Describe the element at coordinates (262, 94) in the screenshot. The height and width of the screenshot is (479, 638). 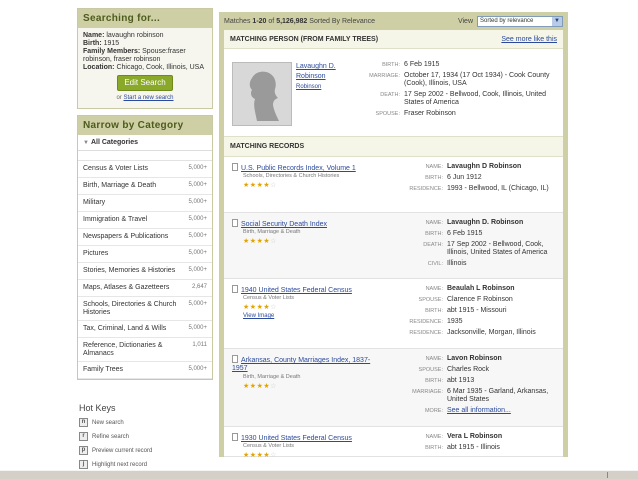
I see `person-silhouette-icon` at that location.